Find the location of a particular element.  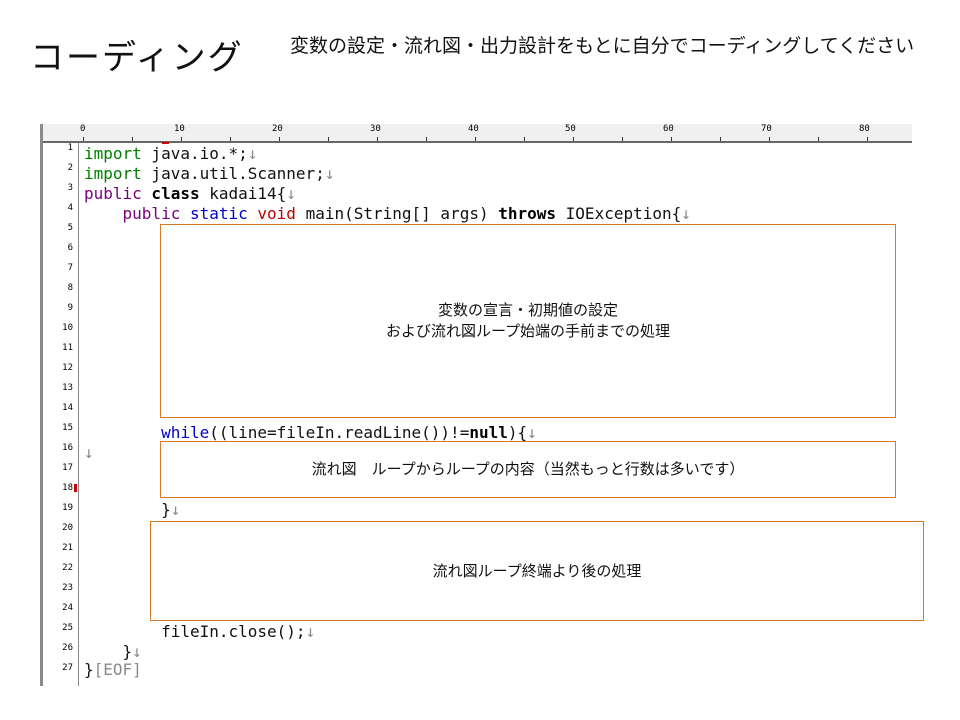

code-line-16: ↓ is located at coordinates (89, 453).